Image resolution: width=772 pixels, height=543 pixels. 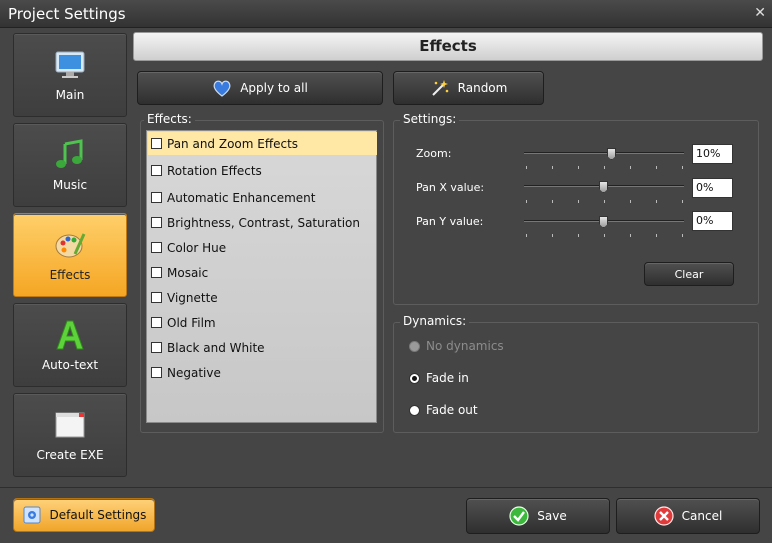 I want to click on pan-x-slider-ticks, so click(x=604, y=201).